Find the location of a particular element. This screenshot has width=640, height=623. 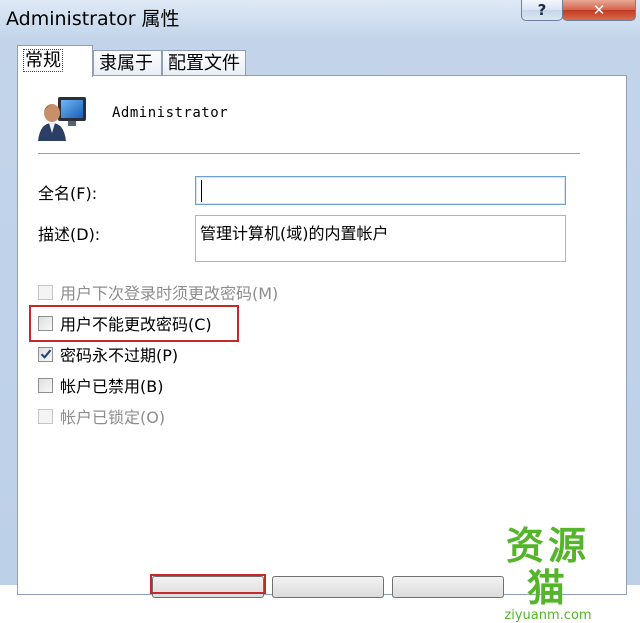

close-icon: ✕ is located at coordinates (599, 10).